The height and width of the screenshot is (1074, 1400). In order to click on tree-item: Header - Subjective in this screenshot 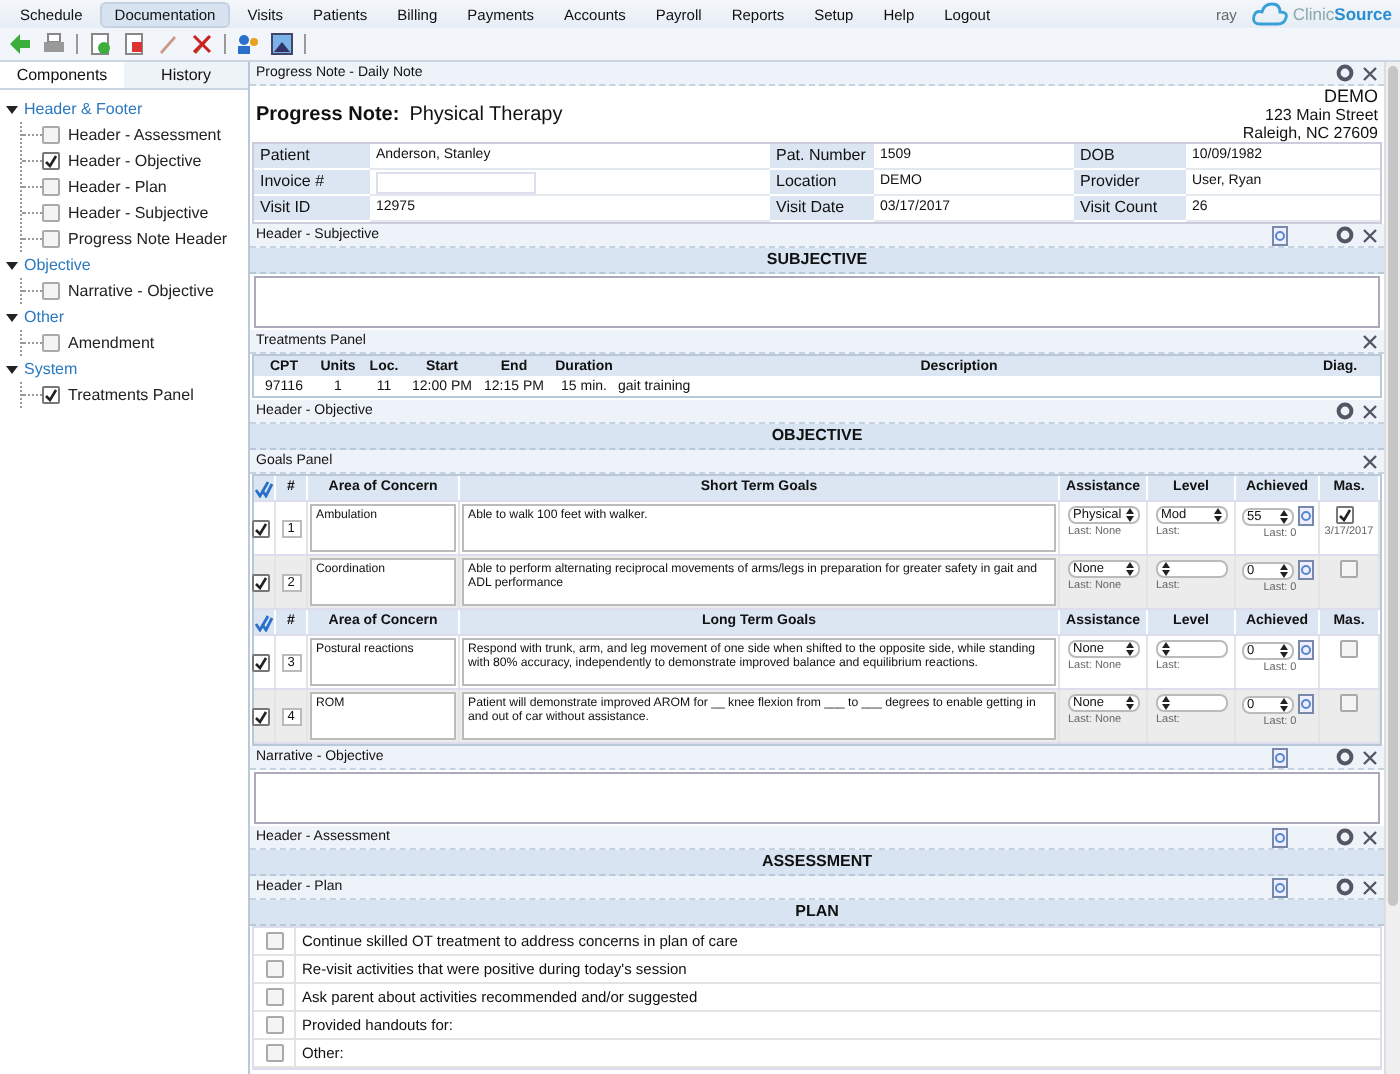, I will do `click(138, 213)`.